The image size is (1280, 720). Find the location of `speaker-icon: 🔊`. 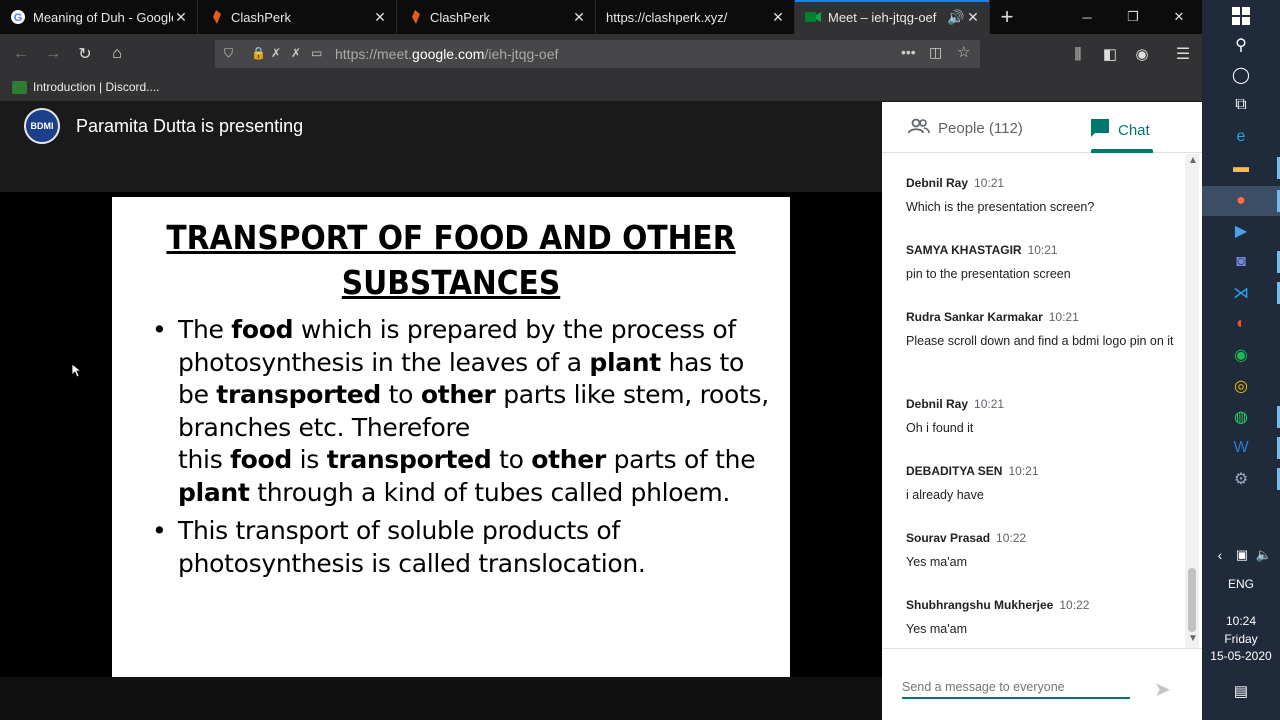

speaker-icon: 🔊 is located at coordinates (955, 17).